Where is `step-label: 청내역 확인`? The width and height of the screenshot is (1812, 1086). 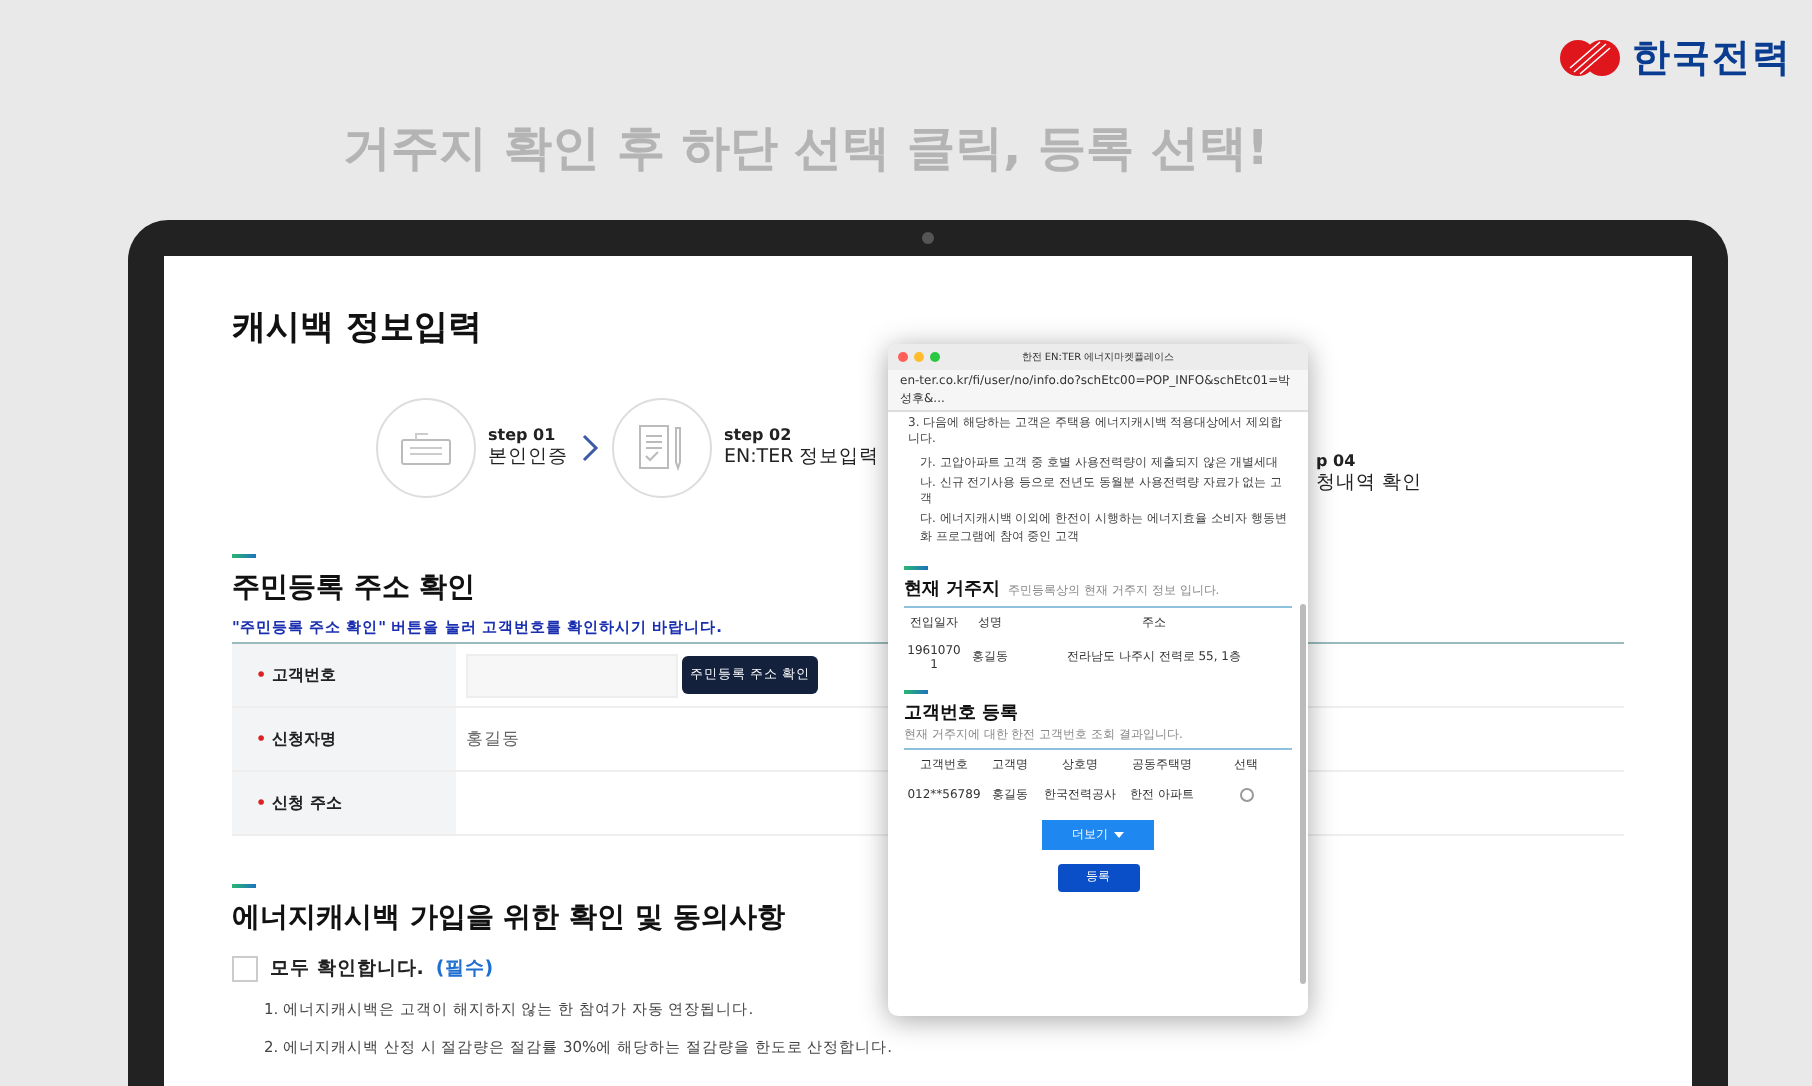
step-label: 청내역 확인 is located at coordinates (1369, 483).